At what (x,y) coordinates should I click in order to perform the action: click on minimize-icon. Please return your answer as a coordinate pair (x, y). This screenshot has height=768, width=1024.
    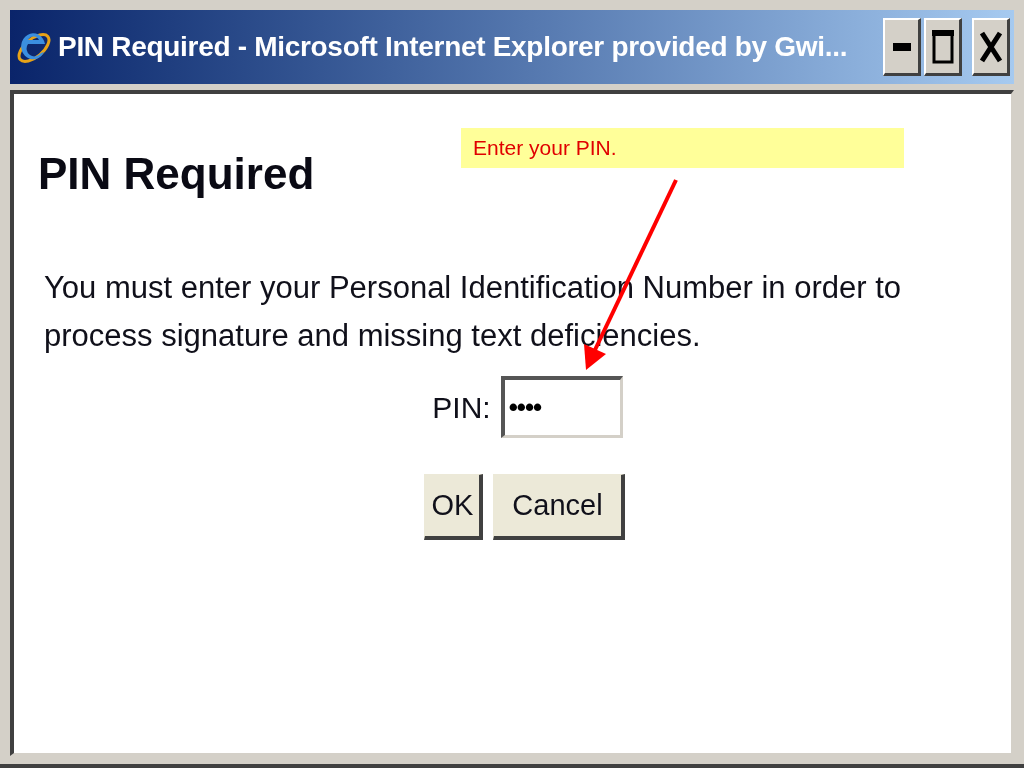
    Looking at the image, I should click on (901, 46).